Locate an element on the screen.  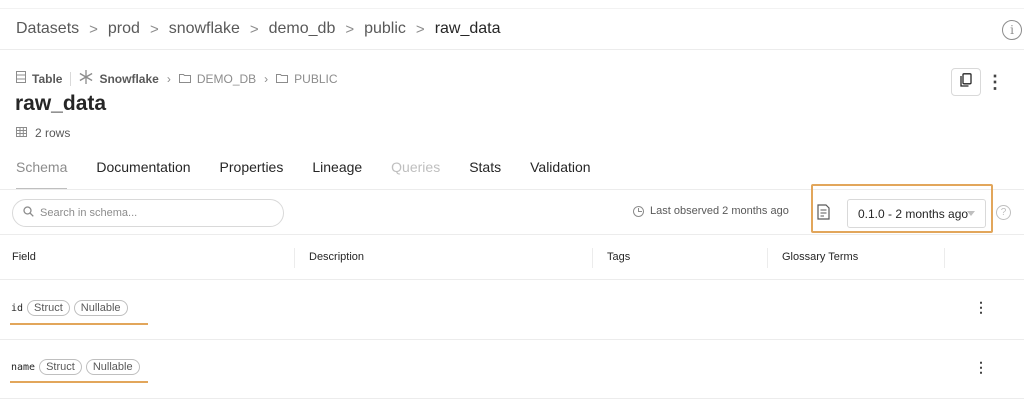
tab-properties: Properties is located at coordinates (252, 170).